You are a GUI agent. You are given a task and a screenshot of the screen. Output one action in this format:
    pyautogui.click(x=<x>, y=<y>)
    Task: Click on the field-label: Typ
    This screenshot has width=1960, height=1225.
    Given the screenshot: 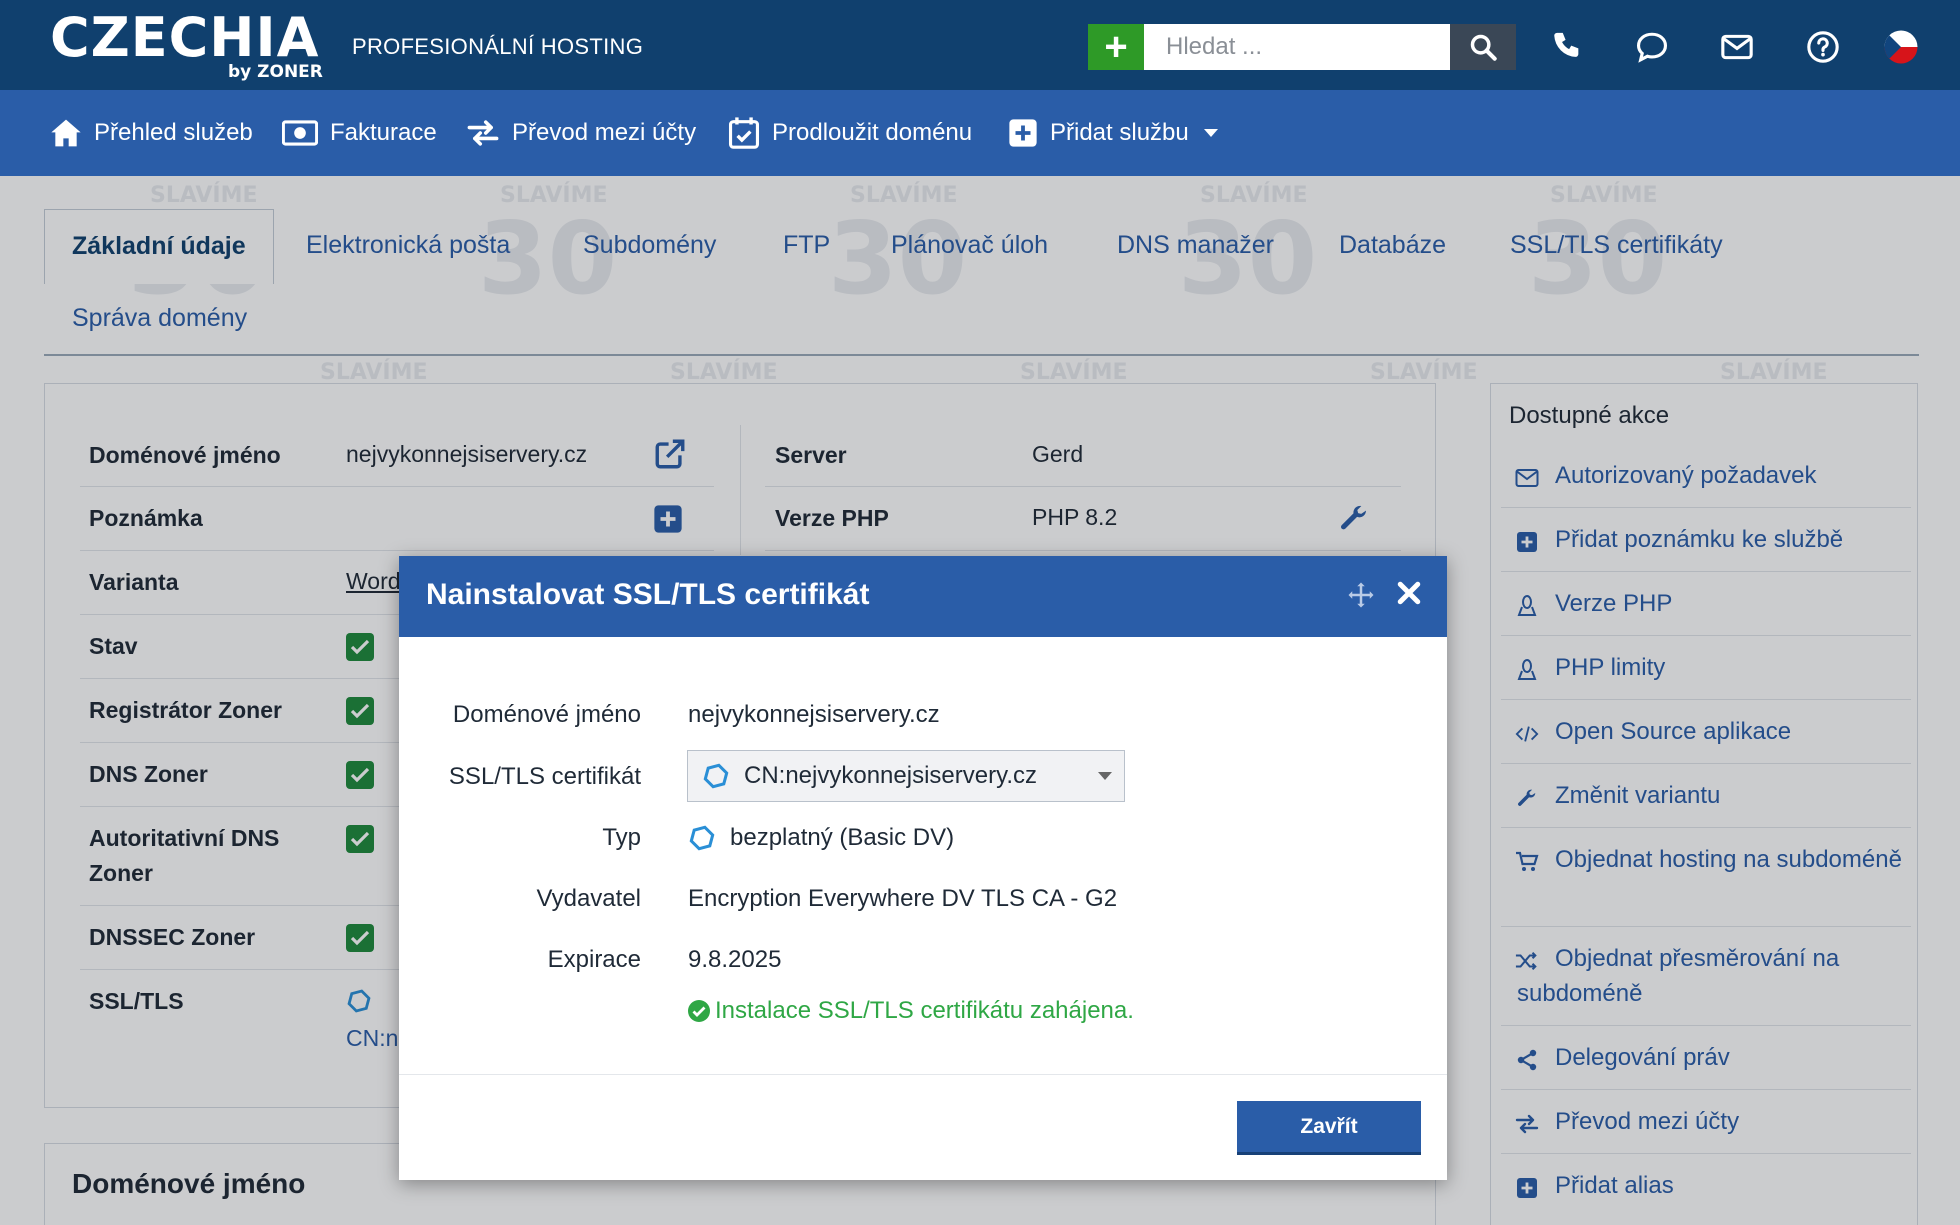 What is the action you would take?
    pyautogui.click(x=621, y=837)
    